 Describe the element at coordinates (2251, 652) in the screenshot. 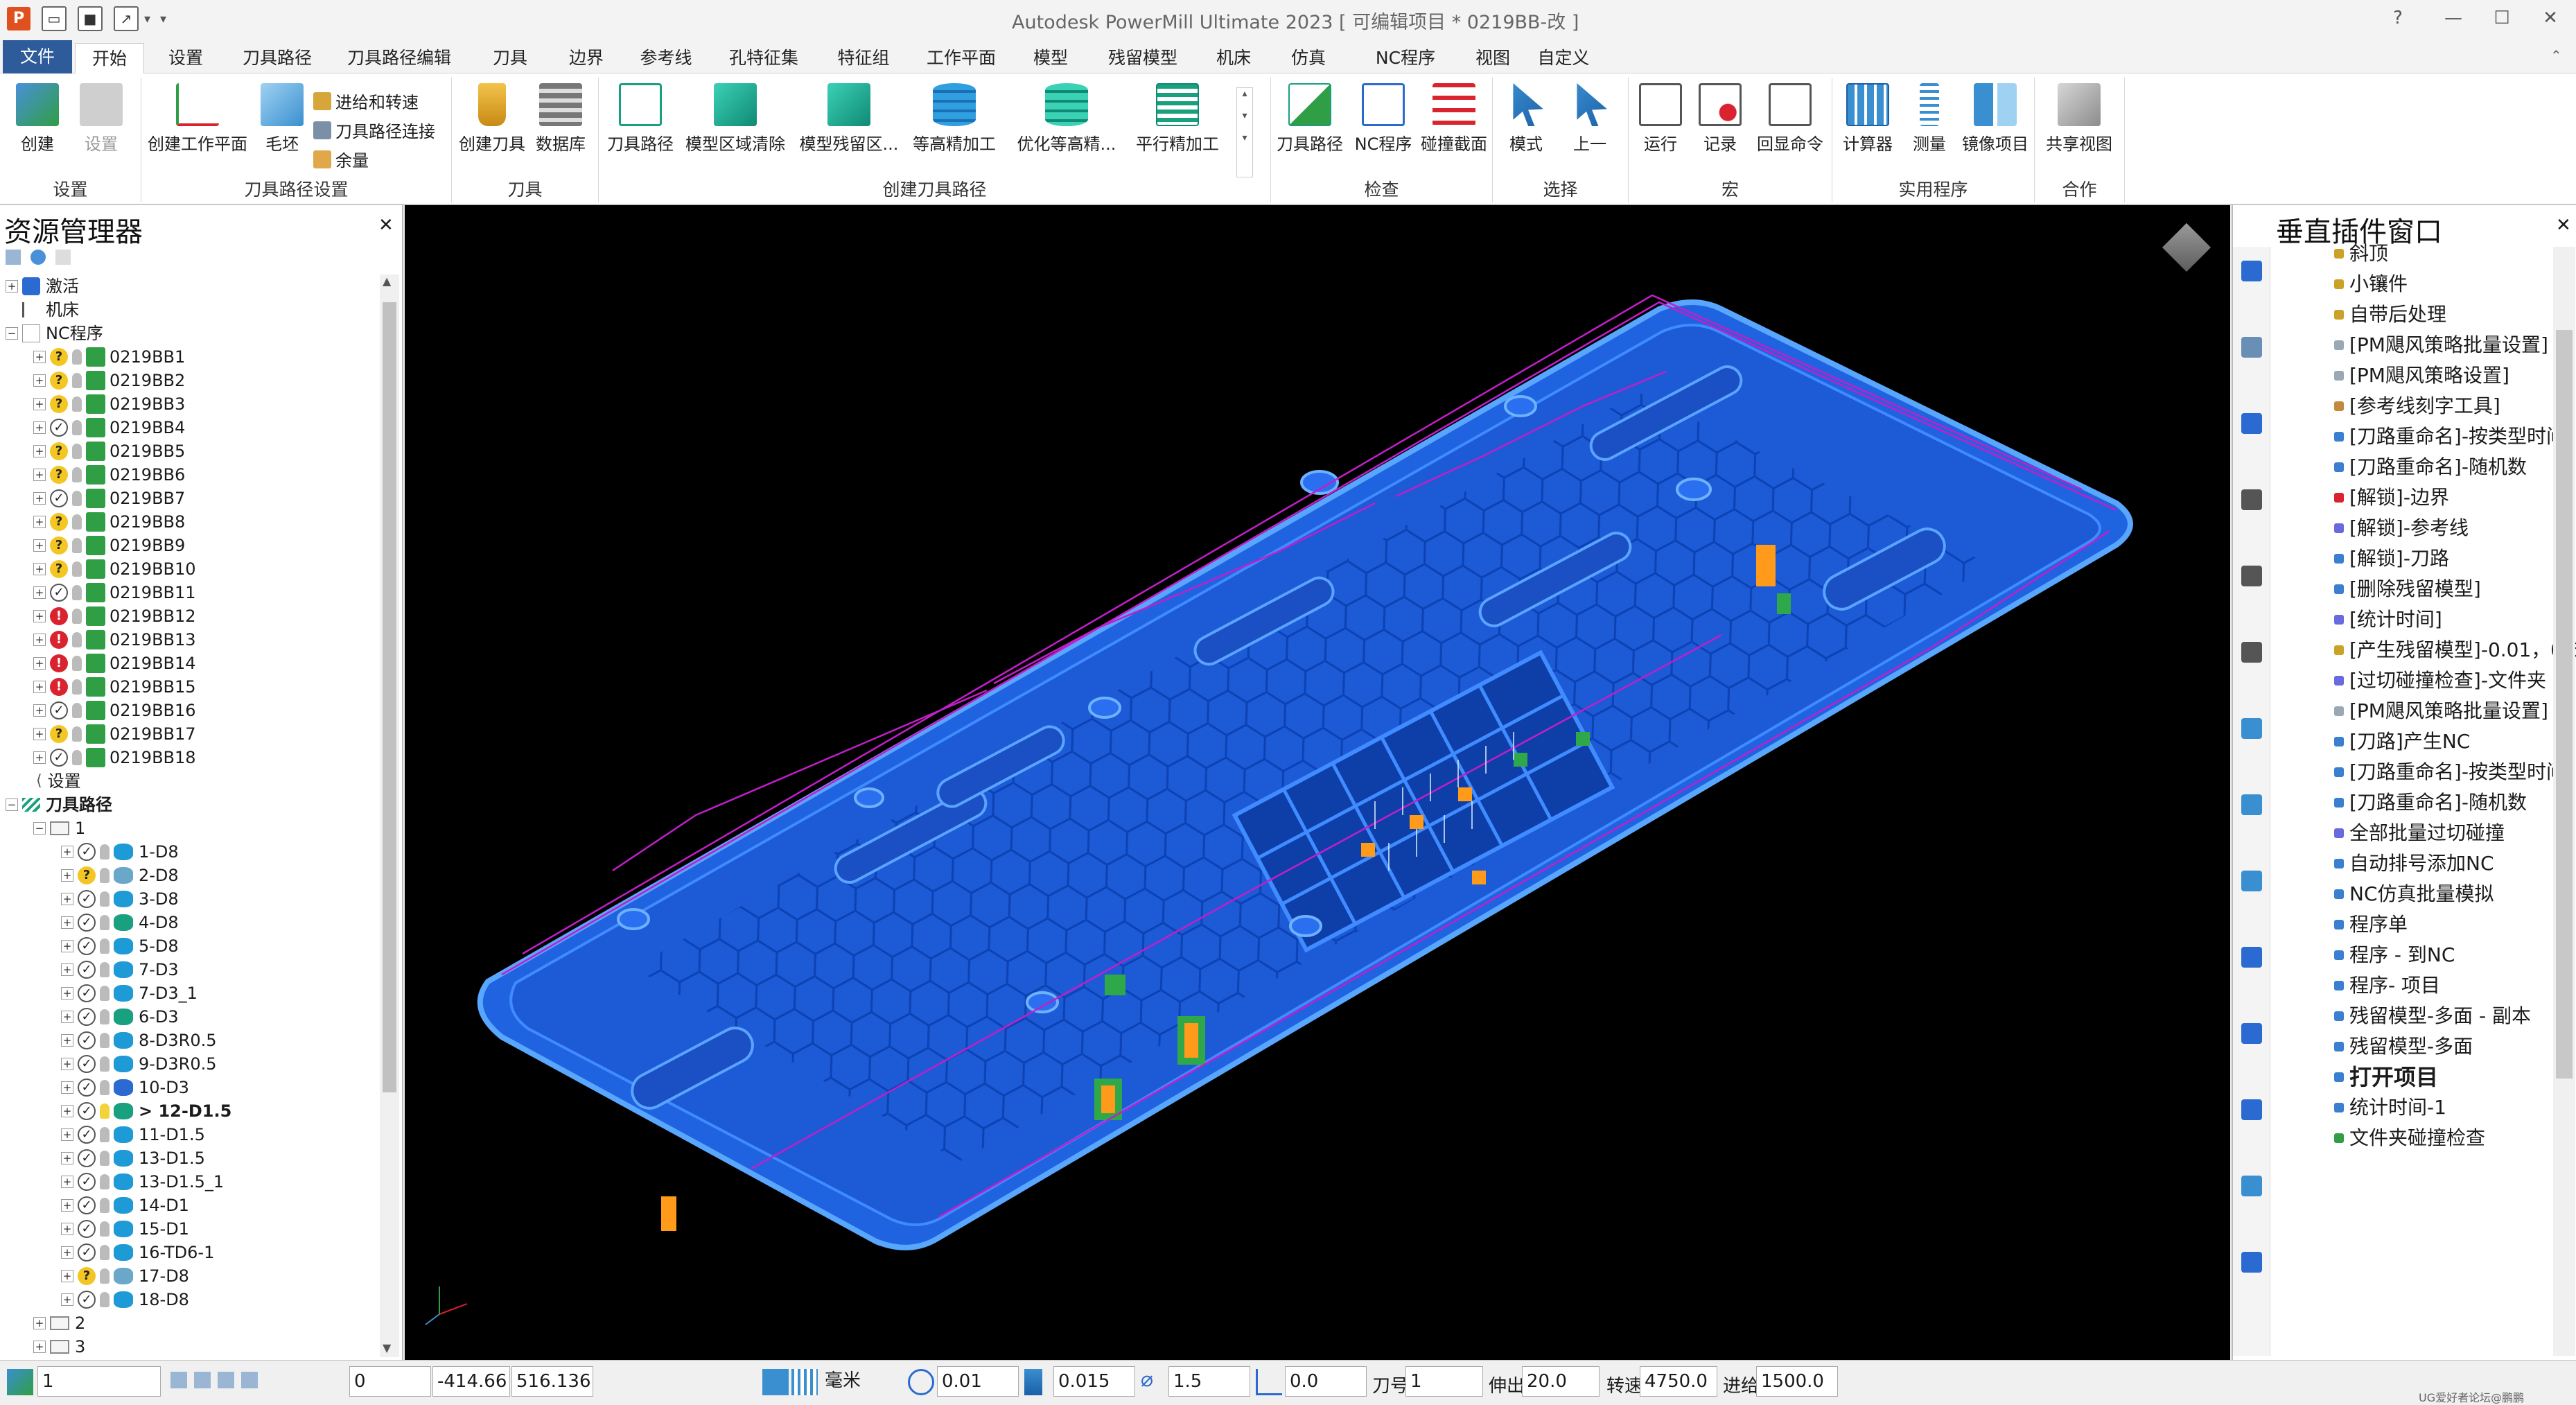

I see `pan-icon` at that location.